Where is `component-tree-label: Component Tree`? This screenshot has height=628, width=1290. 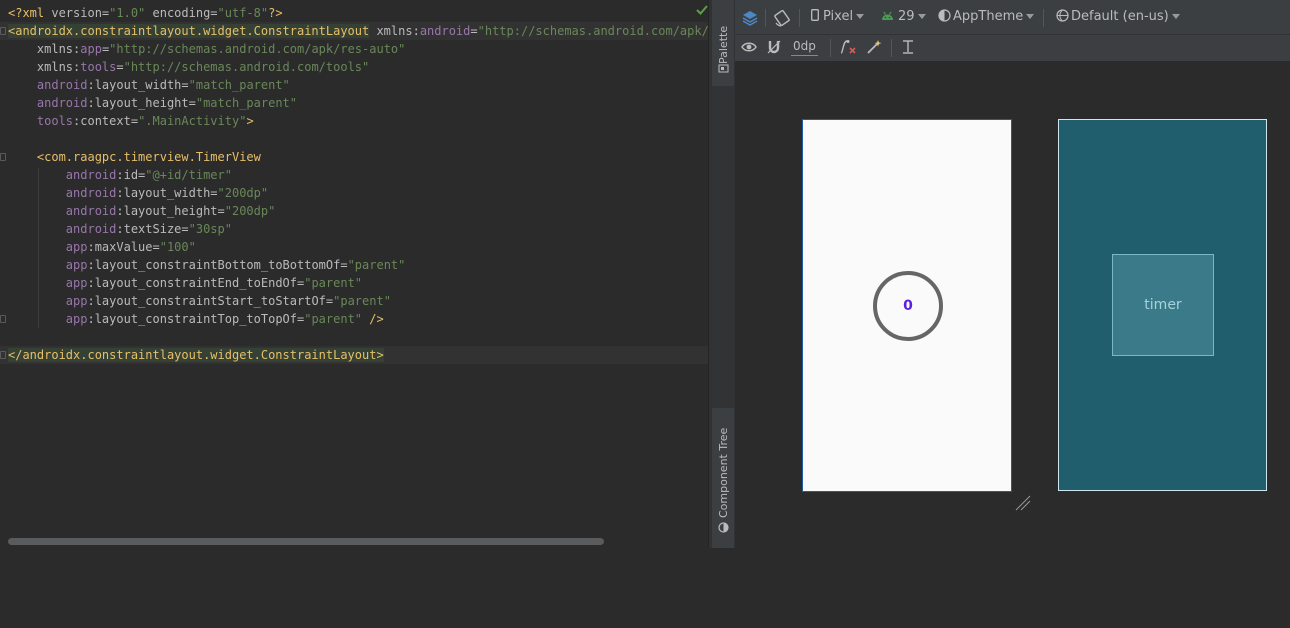
component-tree-label: Component Tree is located at coordinates (723, 472).